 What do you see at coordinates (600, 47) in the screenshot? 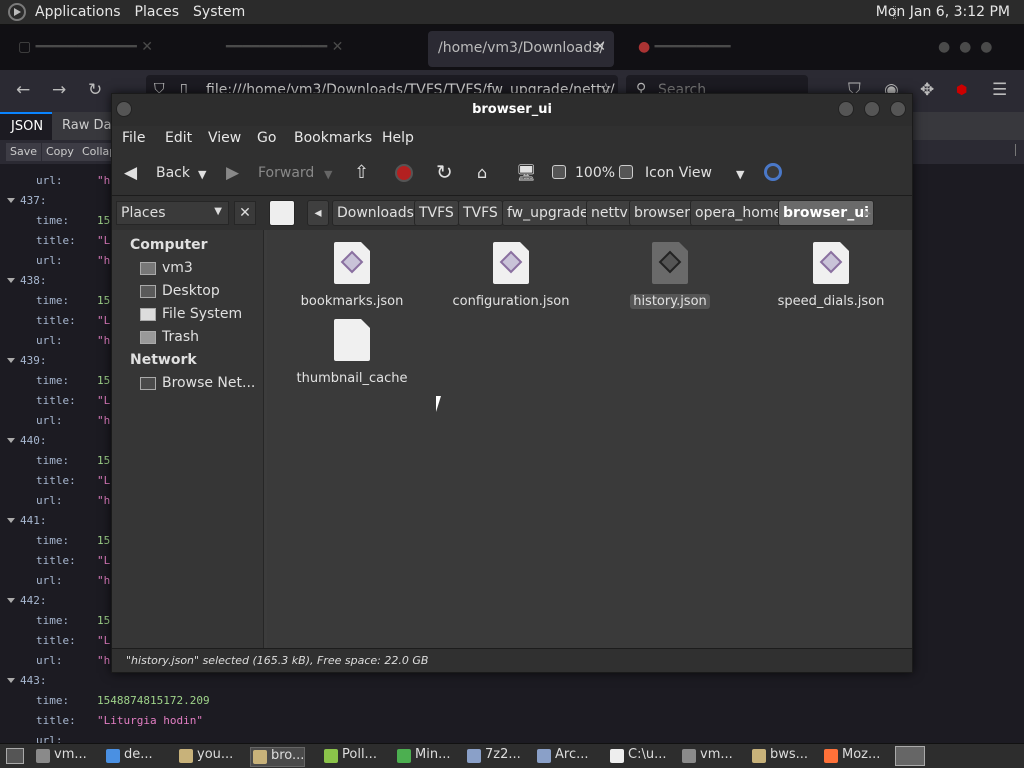
I see `tab-close-icon: ✕` at bounding box center [600, 47].